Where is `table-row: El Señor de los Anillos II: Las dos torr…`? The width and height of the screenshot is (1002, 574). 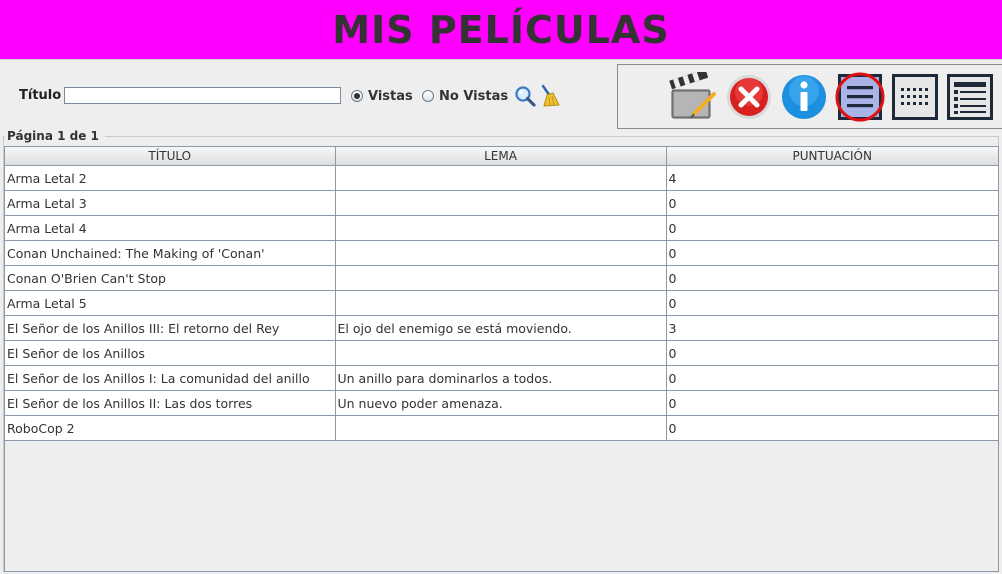 table-row: El Señor de los Anillos II: Las dos torr… is located at coordinates (501, 403).